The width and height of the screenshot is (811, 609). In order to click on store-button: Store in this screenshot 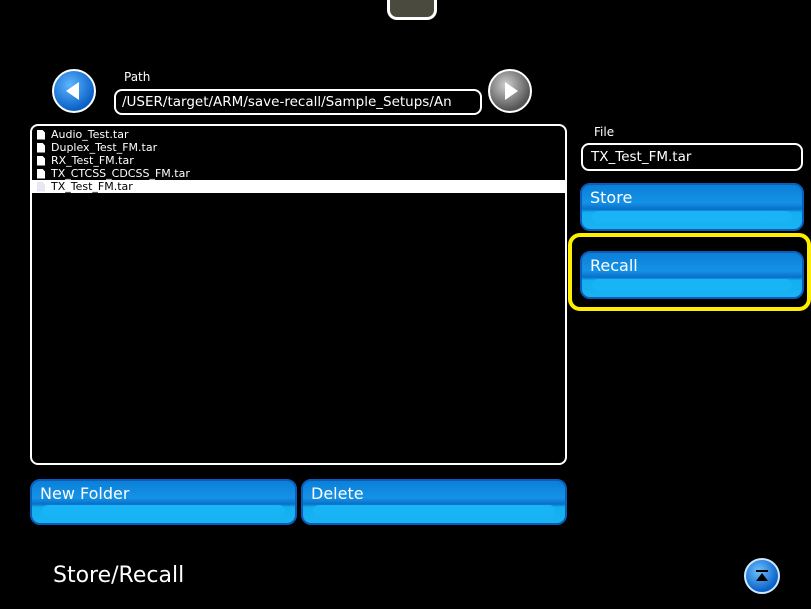, I will do `click(692, 207)`.